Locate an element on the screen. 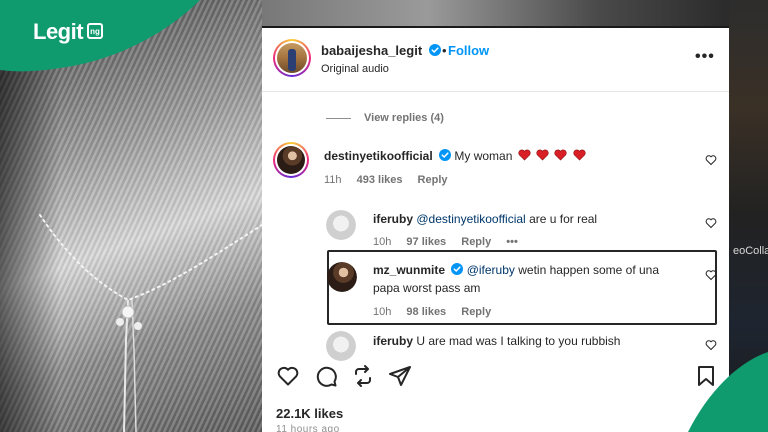  post-likes-count: 22.1K likes is located at coordinates (309, 413).